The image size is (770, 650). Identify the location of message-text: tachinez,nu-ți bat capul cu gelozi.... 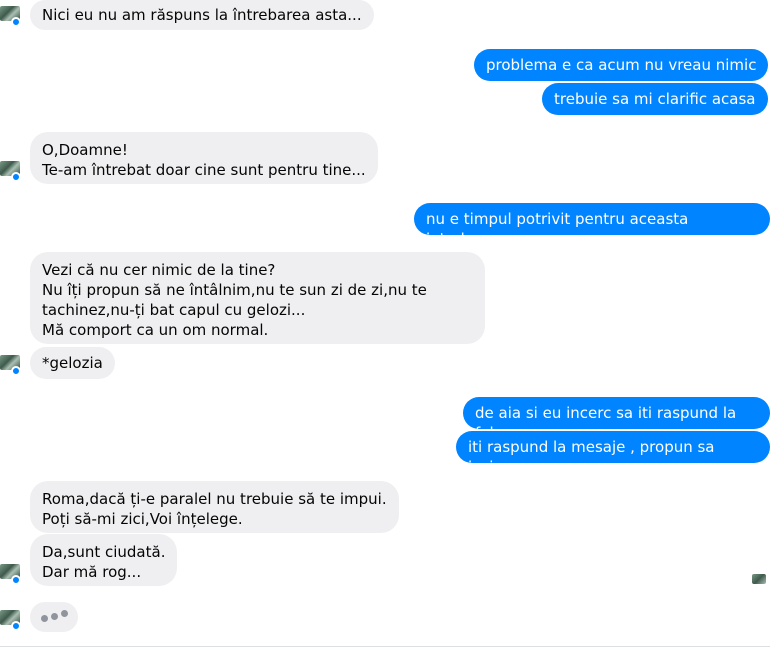
(174, 310).